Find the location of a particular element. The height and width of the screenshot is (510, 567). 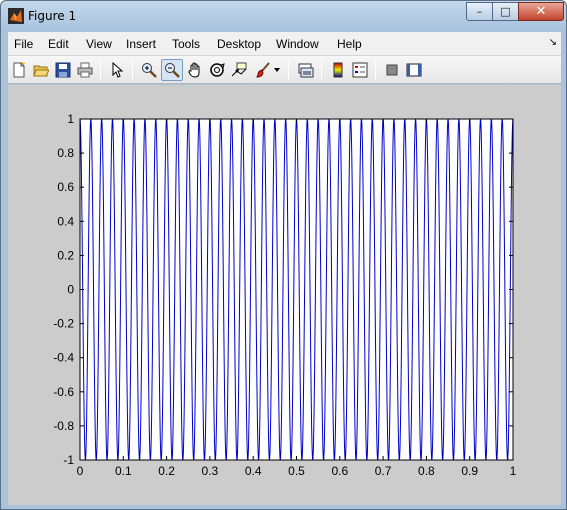

x-tick-label: 0.8 is located at coordinates (426, 471).